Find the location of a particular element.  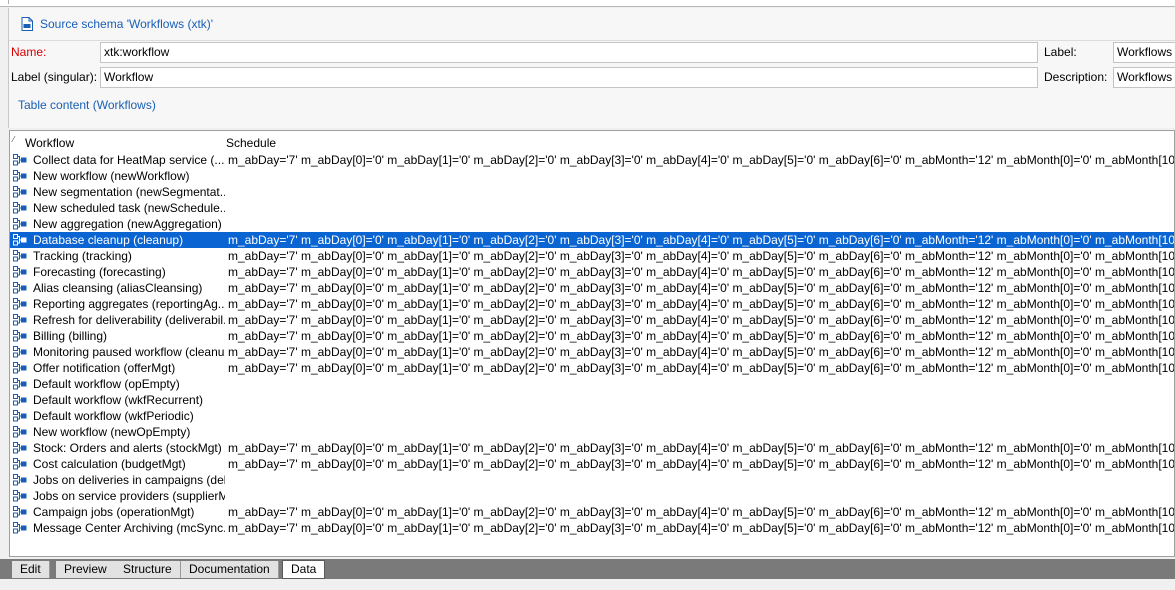

tab-bar: Edit Preview Structure Documentation Data is located at coordinates (587, 569).